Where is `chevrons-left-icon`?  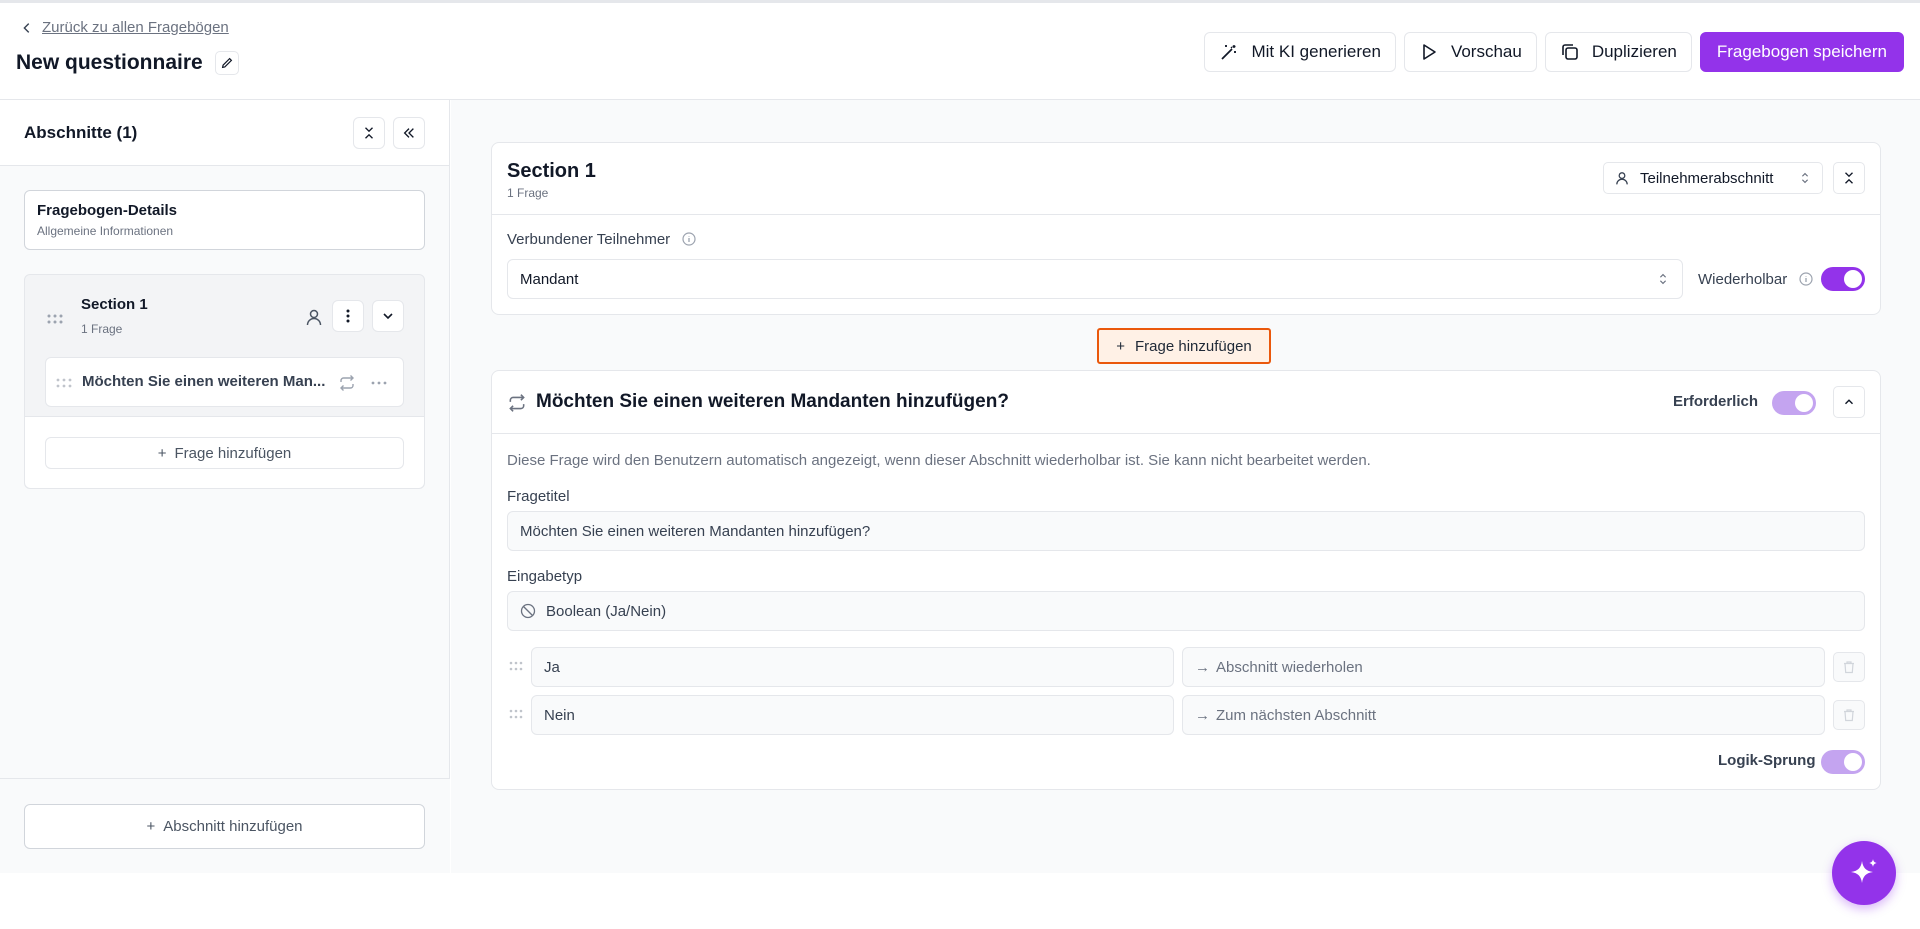
chevrons-left-icon is located at coordinates (408, 133).